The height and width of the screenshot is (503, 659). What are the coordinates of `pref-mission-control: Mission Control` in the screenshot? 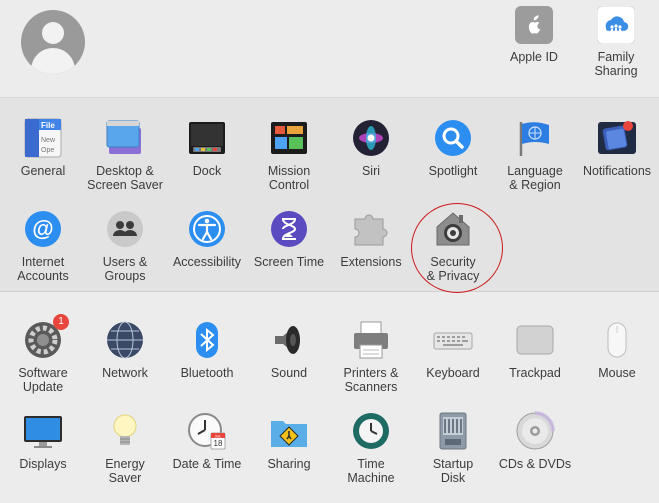 It's located at (289, 155).